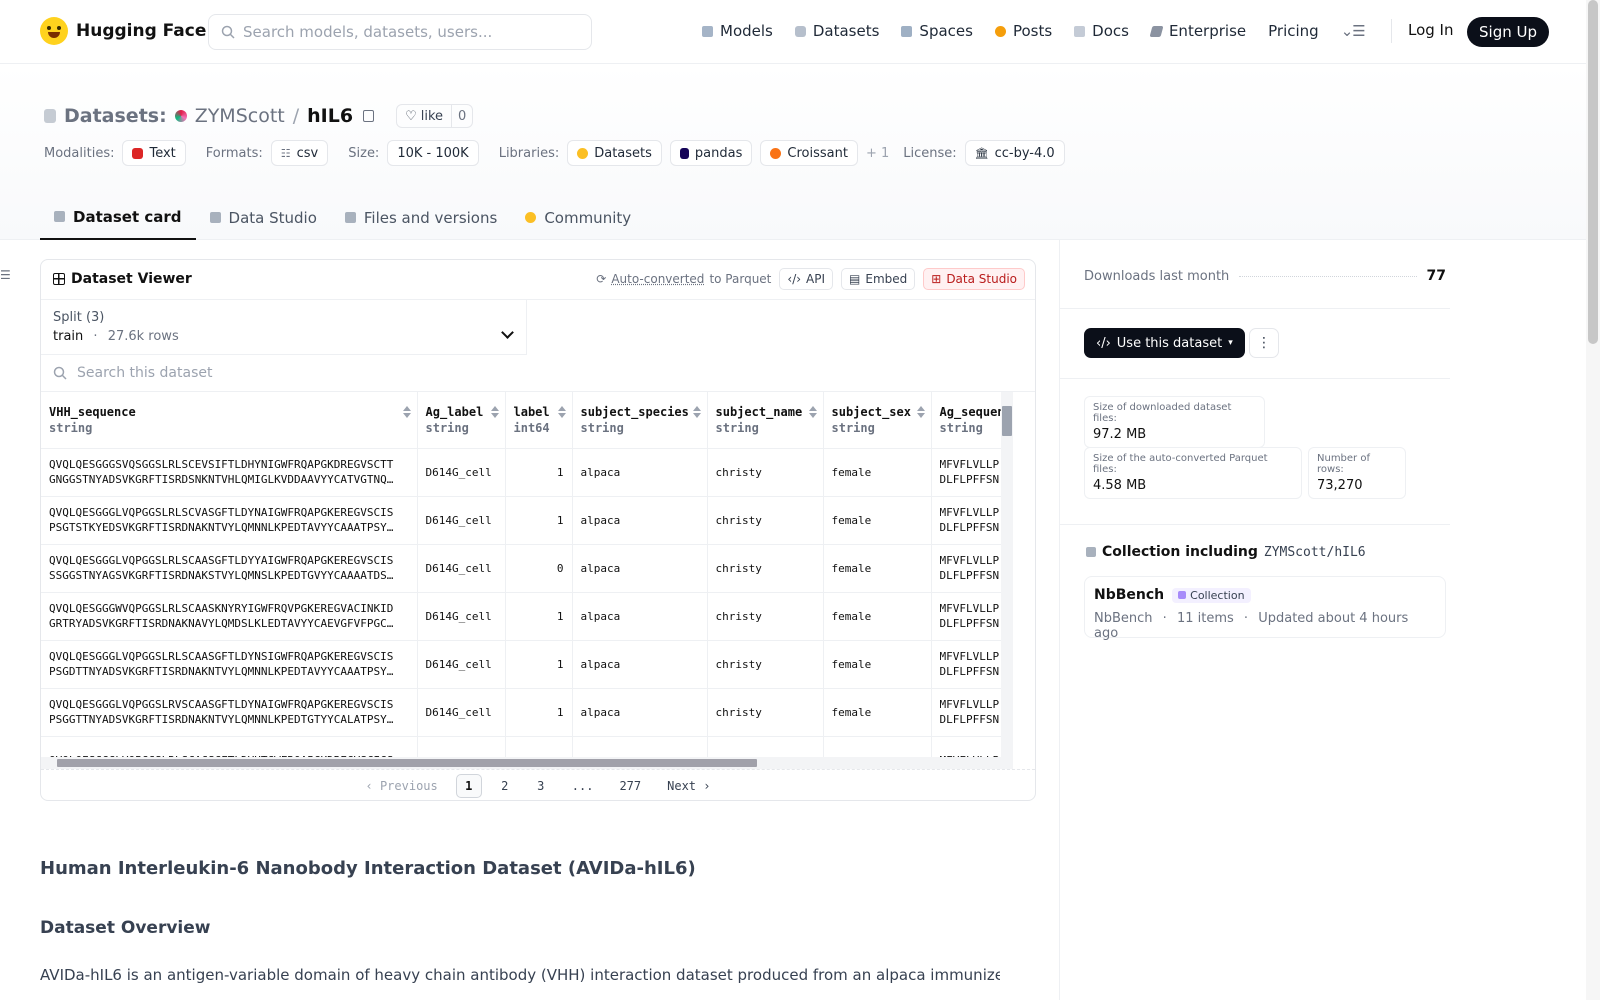 The height and width of the screenshot is (1000, 1600). I want to click on library-chip-croissant: Croissant, so click(809, 153).